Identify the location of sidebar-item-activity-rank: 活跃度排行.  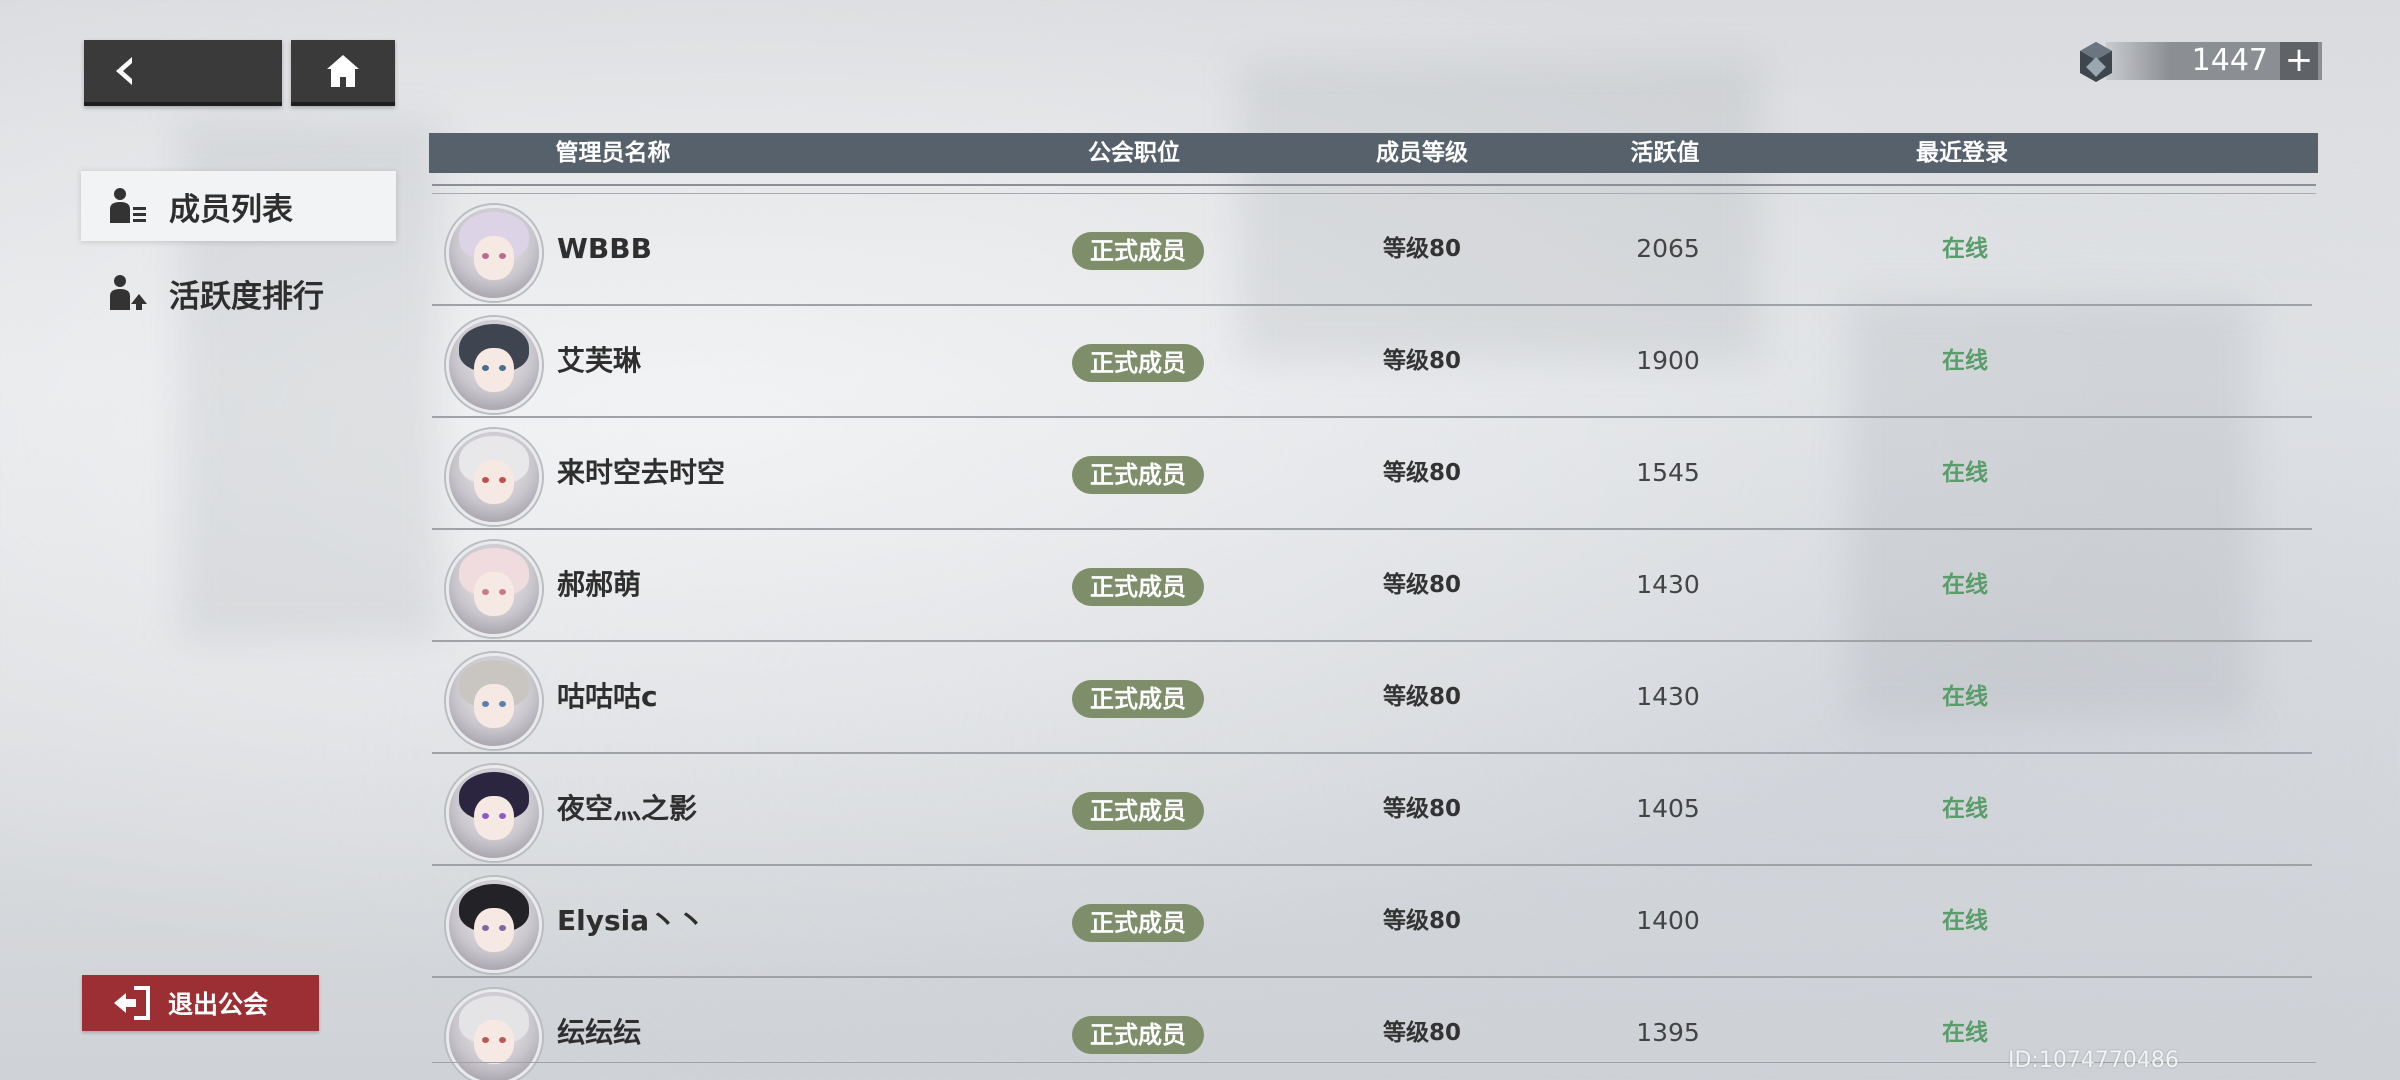
(238, 293).